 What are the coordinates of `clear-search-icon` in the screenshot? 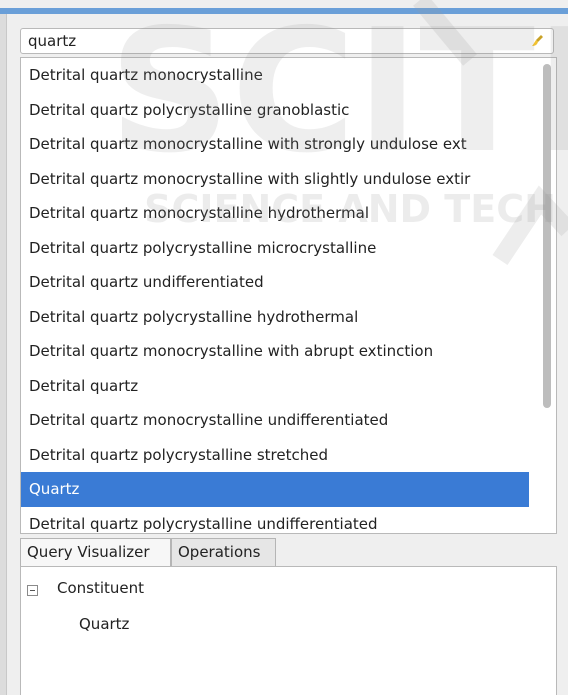 It's located at (537, 41).